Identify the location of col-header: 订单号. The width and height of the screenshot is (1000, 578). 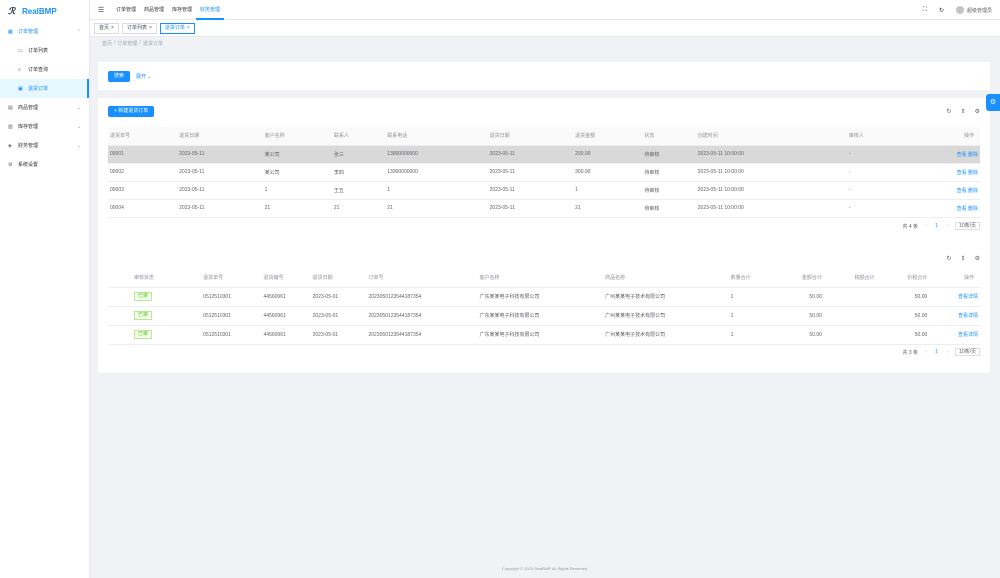
(422, 278).